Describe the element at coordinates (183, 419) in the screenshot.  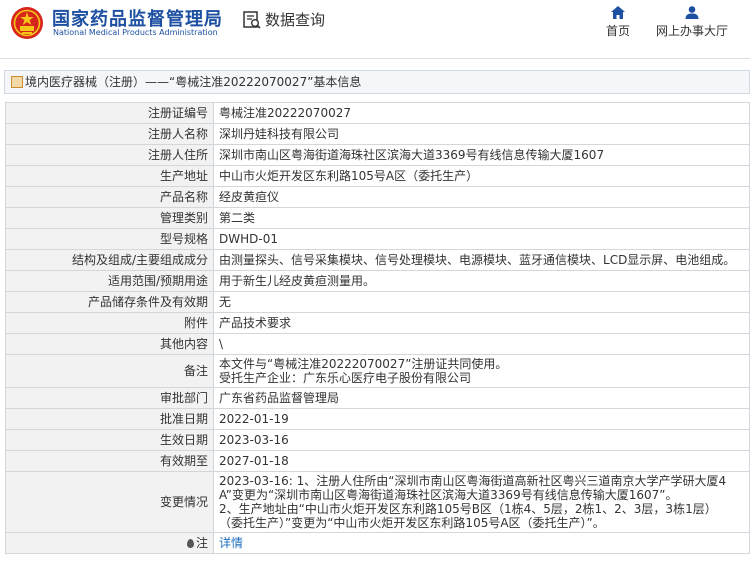
I see `row-label-text: 批准日期` at that location.